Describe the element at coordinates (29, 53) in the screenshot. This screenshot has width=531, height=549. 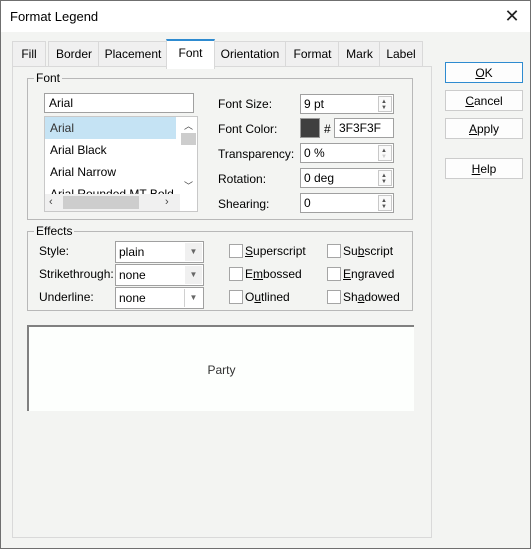
I see `tab-fill: Fill` at that location.